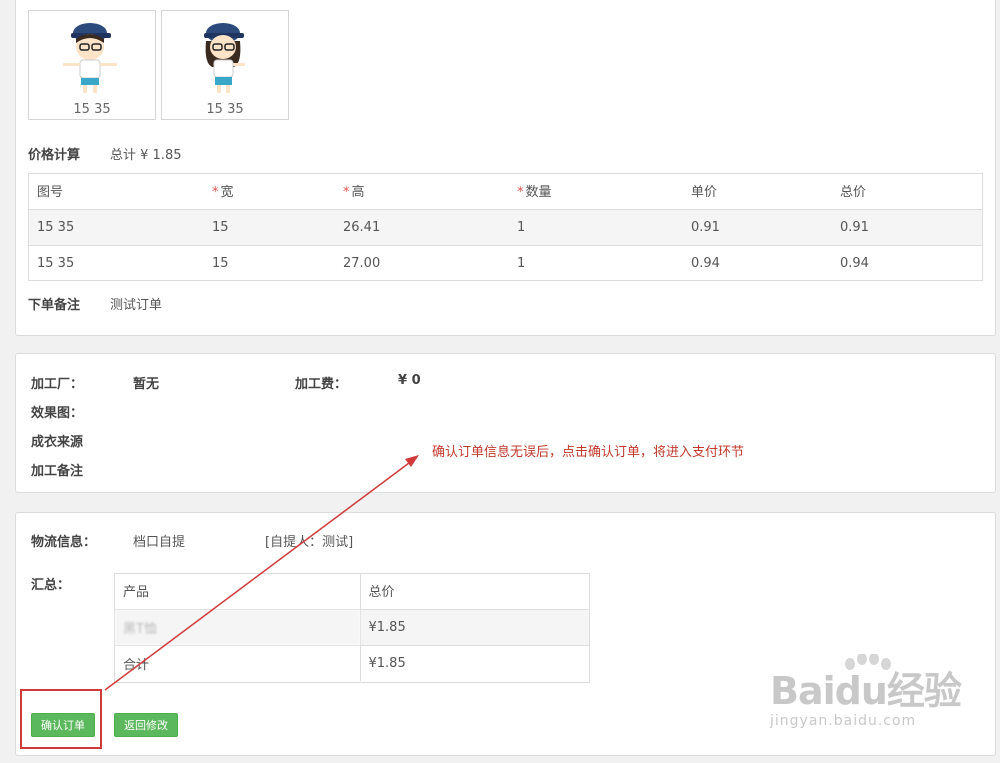 The image size is (1000, 763). I want to click on baidu-watermark: Baidu经验 jingyan.baidu.com, so click(866, 691).